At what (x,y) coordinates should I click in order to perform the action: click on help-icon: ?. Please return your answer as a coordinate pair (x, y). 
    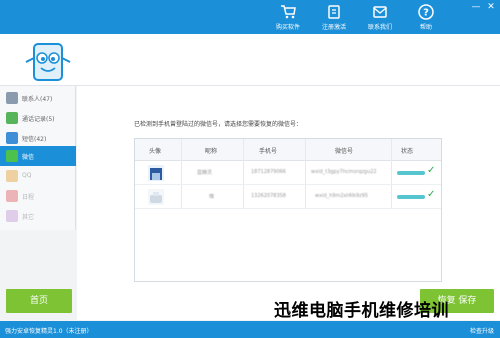
    Looking at the image, I should click on (426, 12).